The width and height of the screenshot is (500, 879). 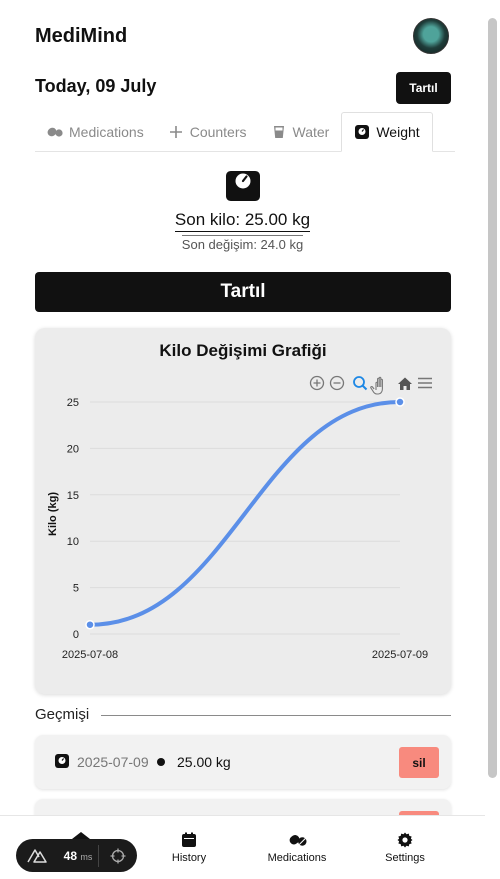 I want to click on x-tick-label: 2025-07-09, so click(x=400, y=655).